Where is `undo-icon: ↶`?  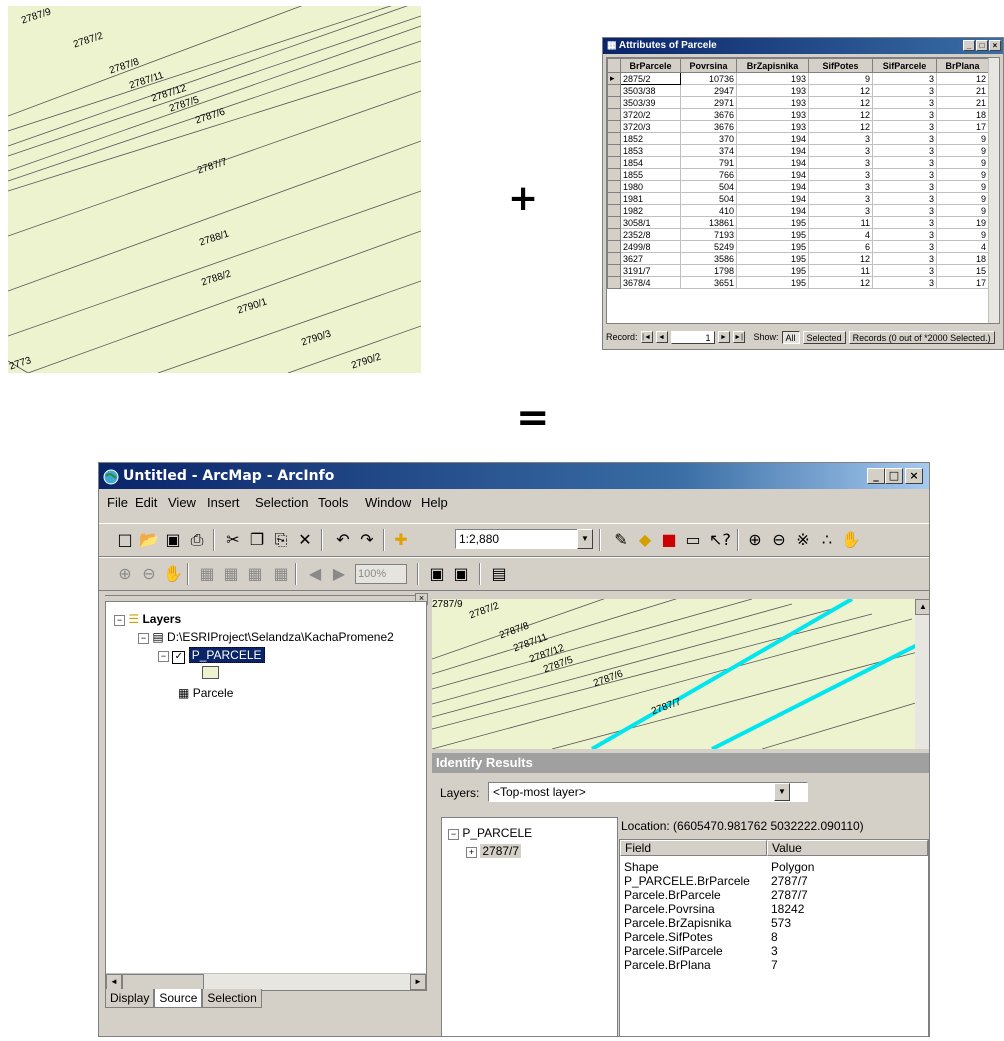 undo-icon: ↶ is located at coordinates (343, 540).